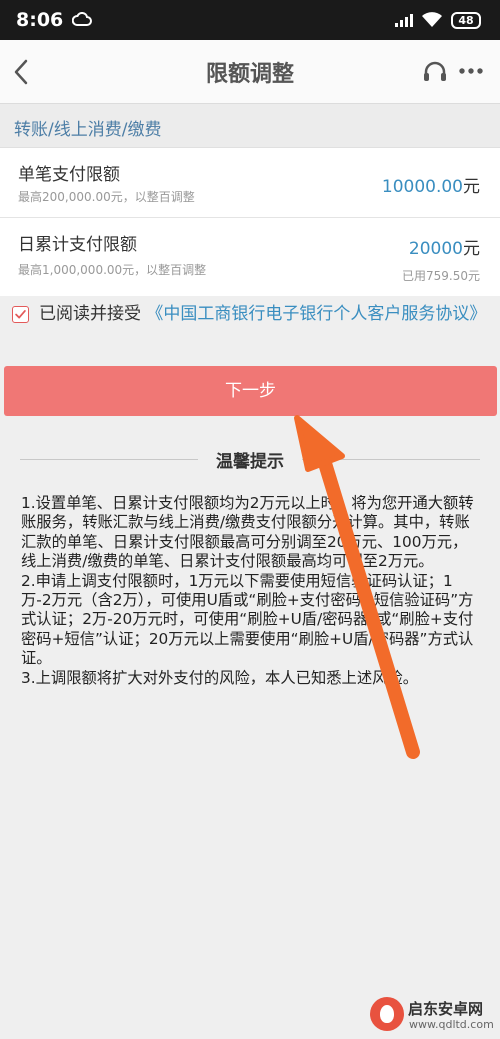 The height and width of the screenshot is (1039, 500). Describe the element at coordinates (90, 314) in the screenshot. I see `agreement-prefix: 已阅读并接受` at that location.